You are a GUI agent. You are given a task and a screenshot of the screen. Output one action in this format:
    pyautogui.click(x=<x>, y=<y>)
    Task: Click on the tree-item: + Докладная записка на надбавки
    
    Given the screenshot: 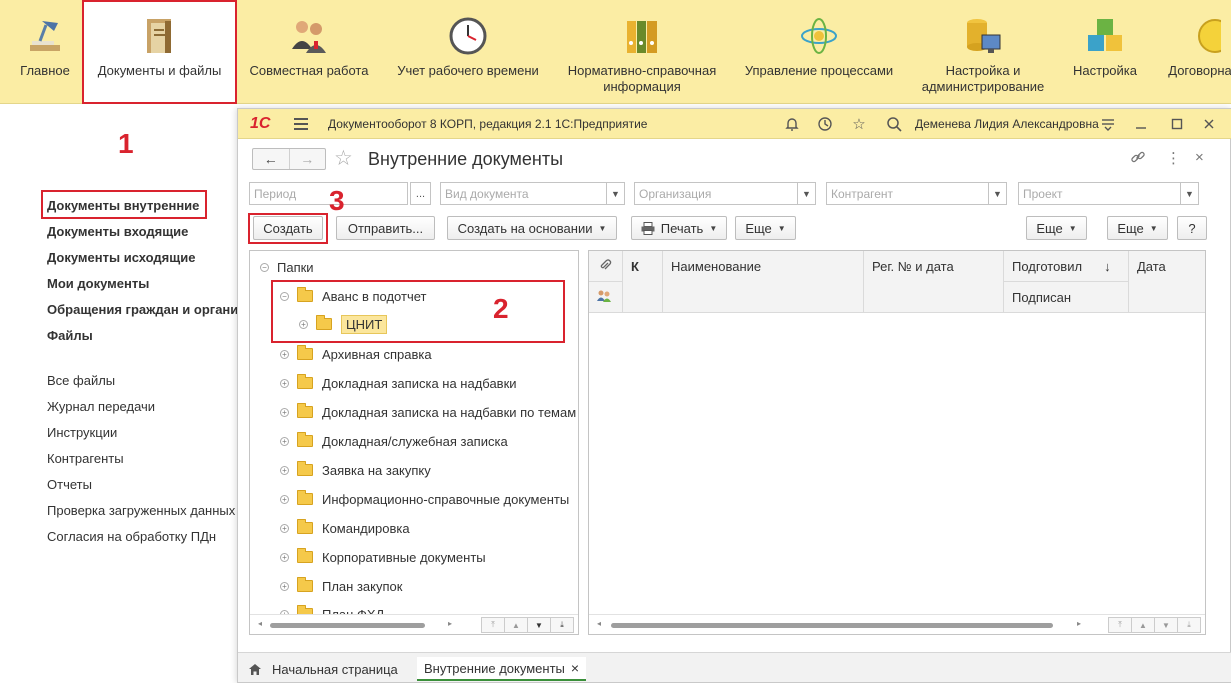 What is the action you would take?
    pyautogui.click(x=398, y=383)
    